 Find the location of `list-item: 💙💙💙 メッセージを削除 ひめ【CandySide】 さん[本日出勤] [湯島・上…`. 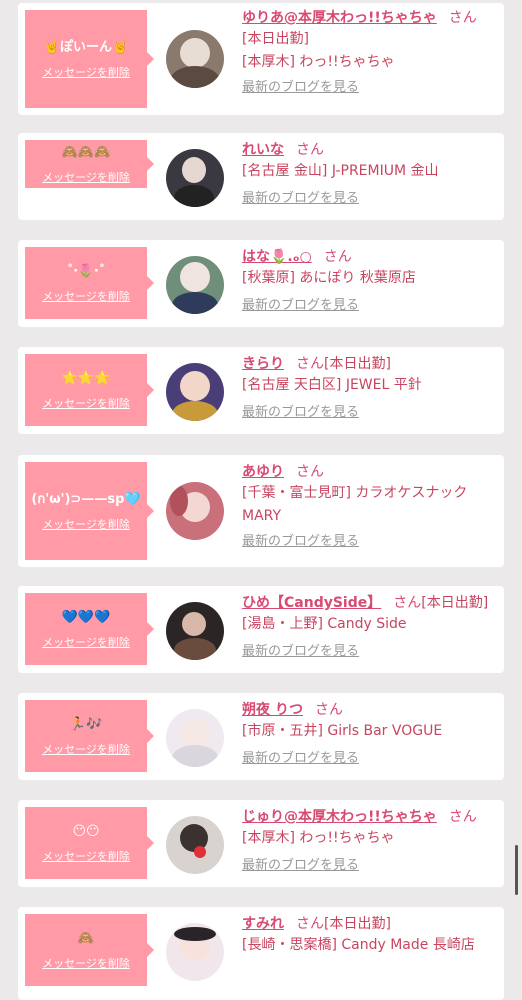

list-item: 💙💙💙 メッセージを削除 ひめ【CandySide】 さん[本日出勤] [湯島・上… is located at coordinates (261, 629).